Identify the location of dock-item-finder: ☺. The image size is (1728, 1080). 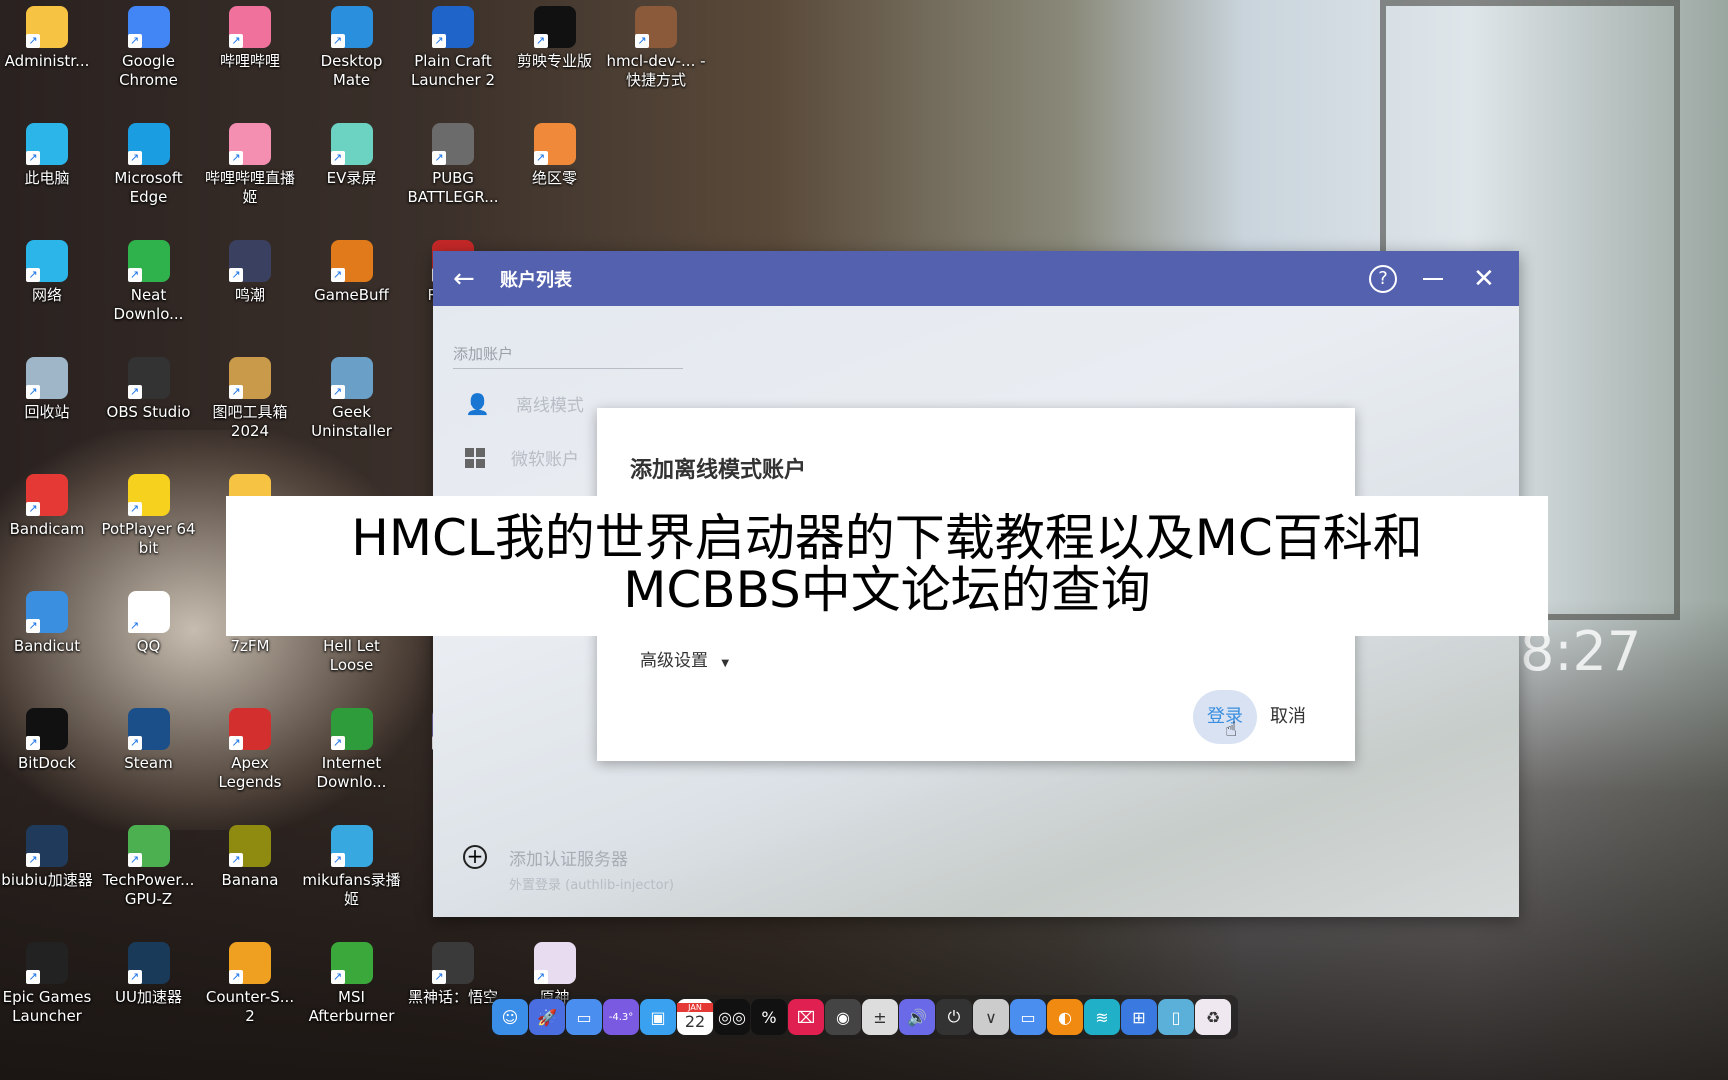
(510, 1017).